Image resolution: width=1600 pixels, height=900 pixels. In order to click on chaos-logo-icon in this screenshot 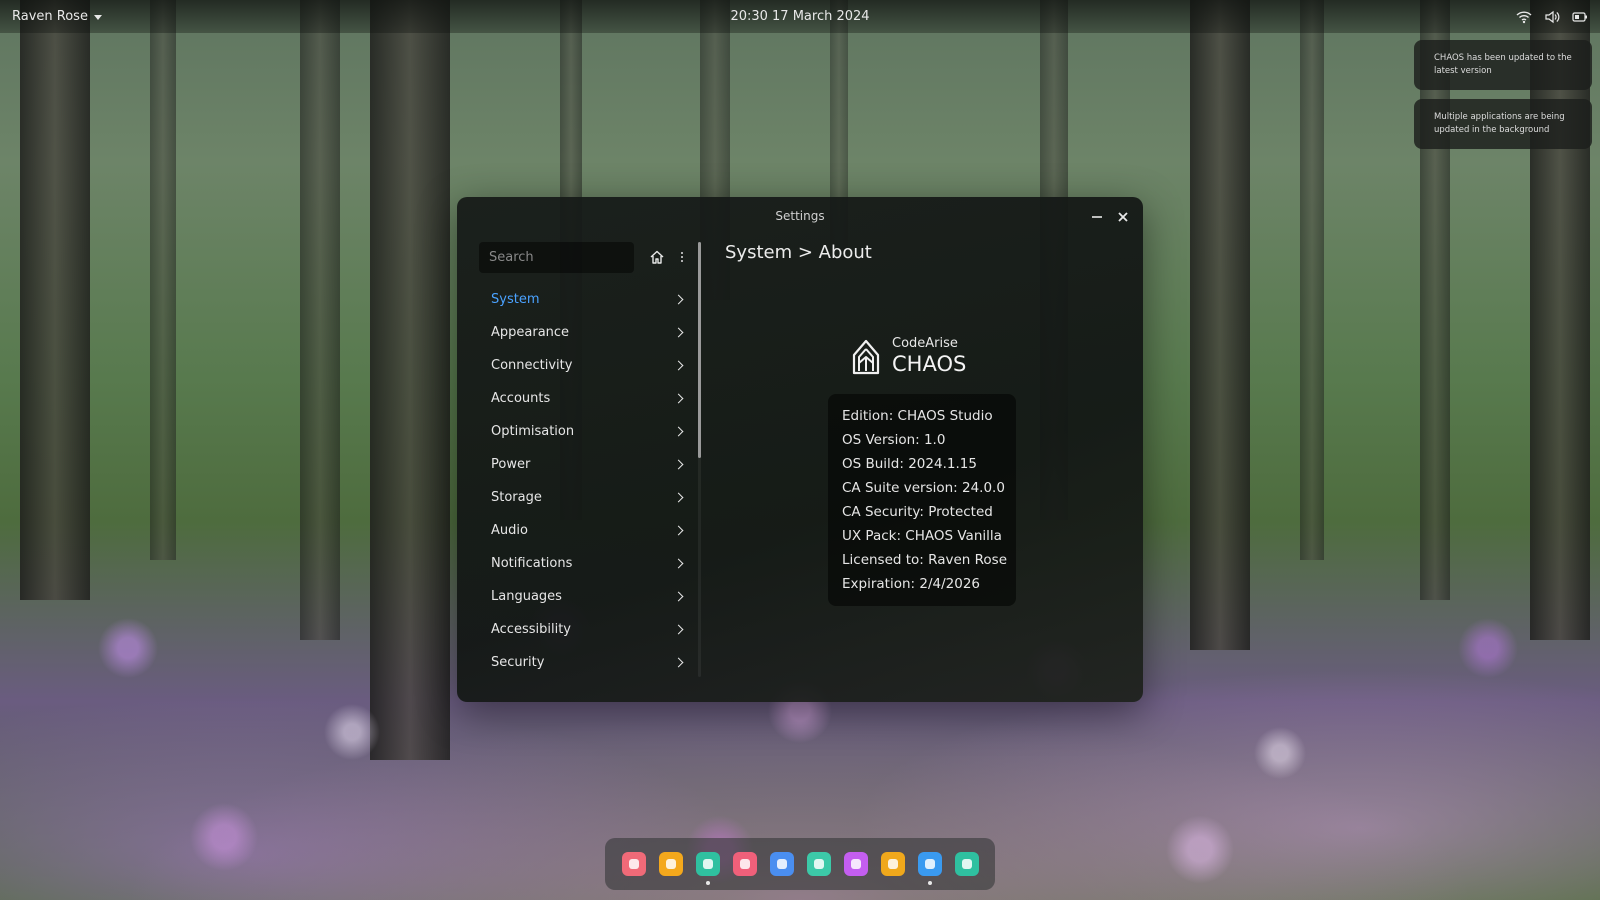, I will do `click(866, 356)`.